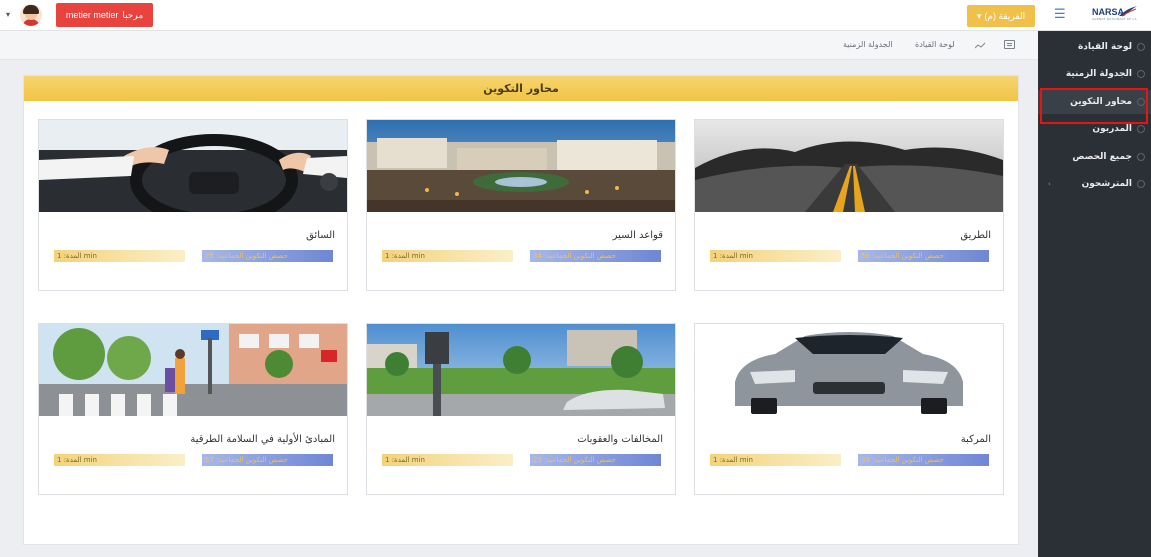 This screenshot has width=1151, height=557. Describe the element at coordinates (595, 460) in the screenshot. I see `sessions-badge: حصص التكوين الجماعية: 23` at that location.